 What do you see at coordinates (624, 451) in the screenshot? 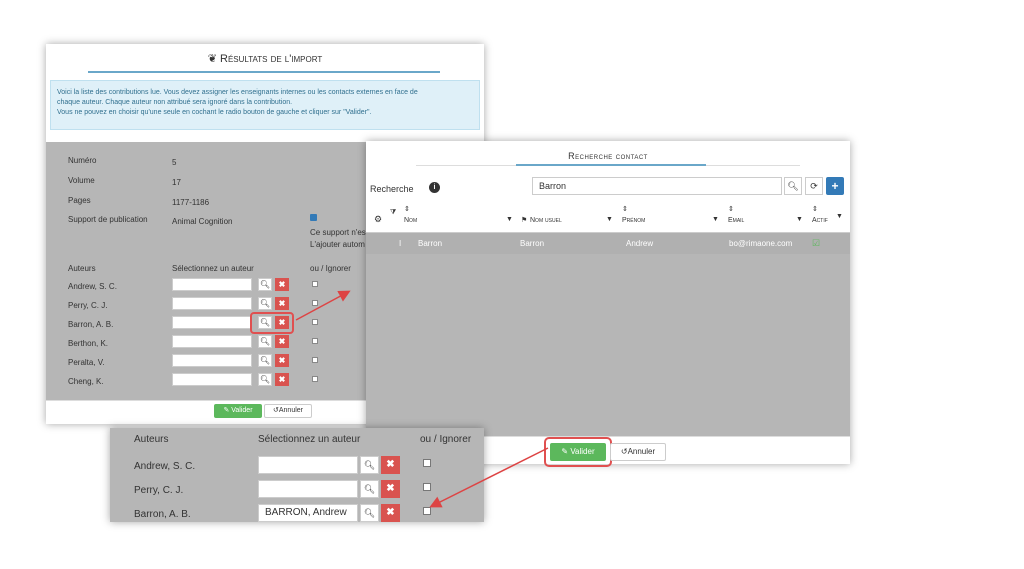
I see `undo-icon: ↺` at bounding box center [624, 451].